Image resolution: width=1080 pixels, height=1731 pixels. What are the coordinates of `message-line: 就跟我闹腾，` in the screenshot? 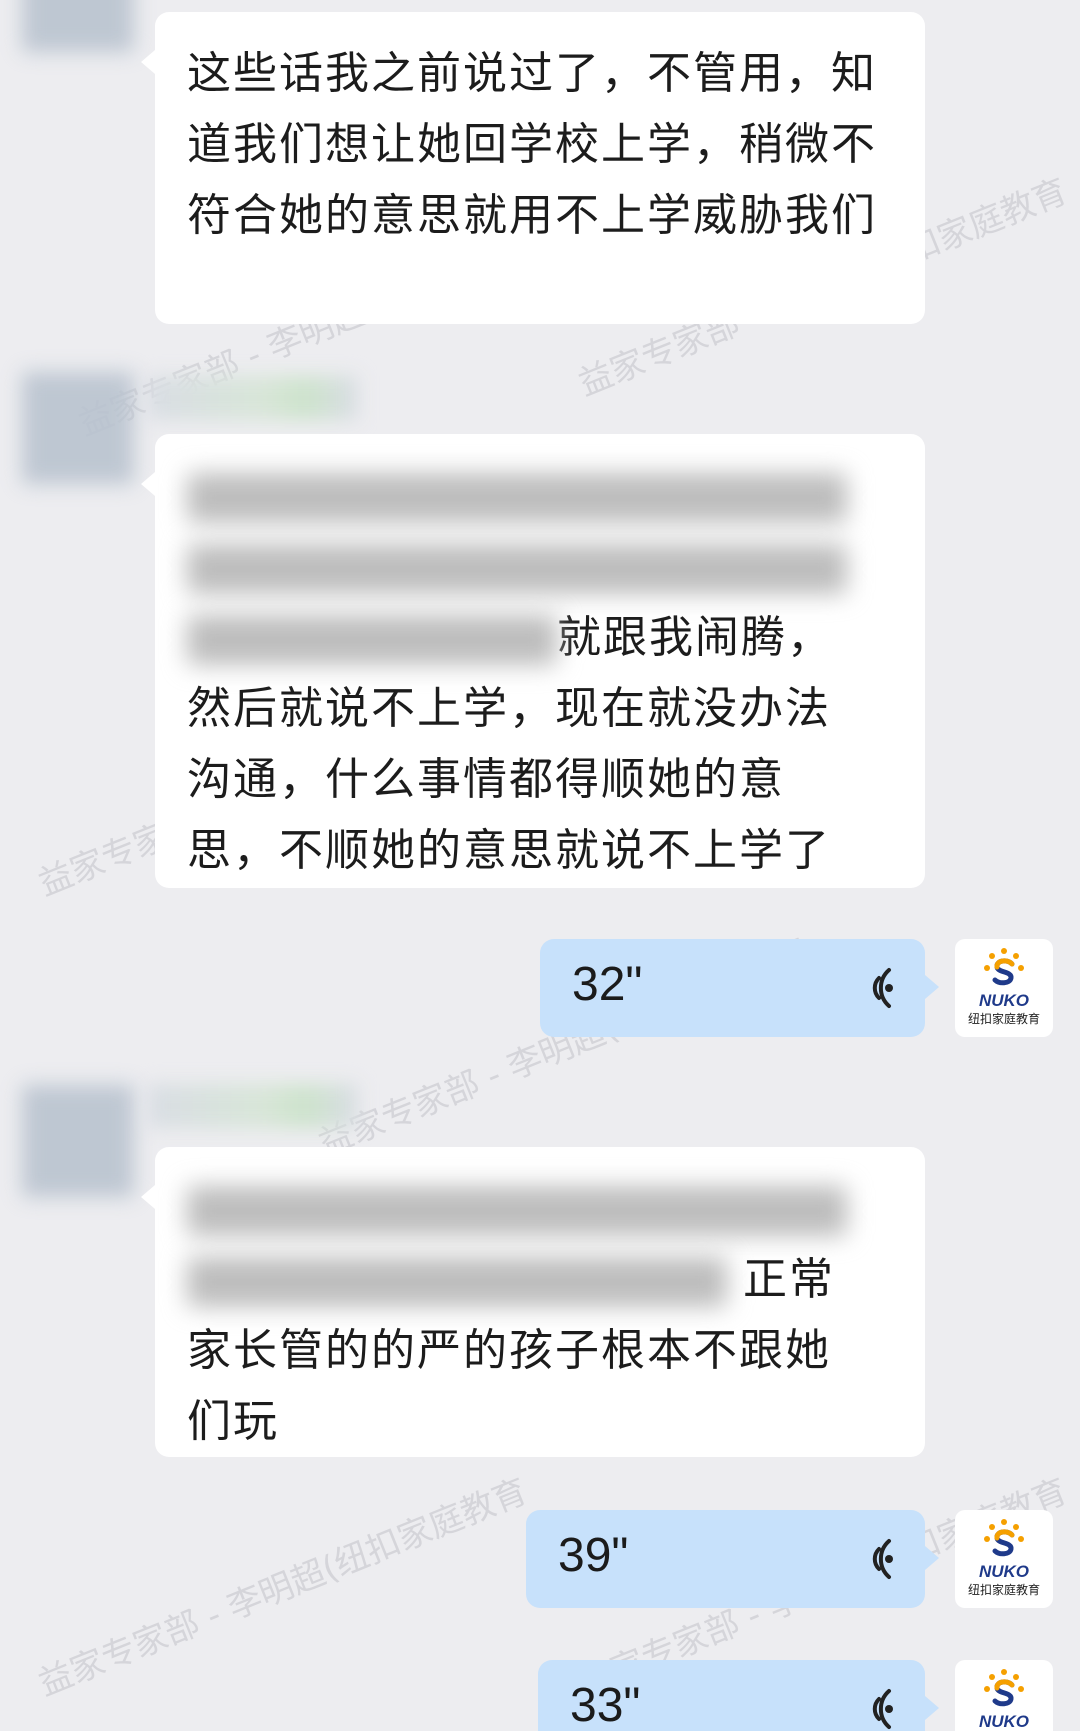 It's located at (540, 637).